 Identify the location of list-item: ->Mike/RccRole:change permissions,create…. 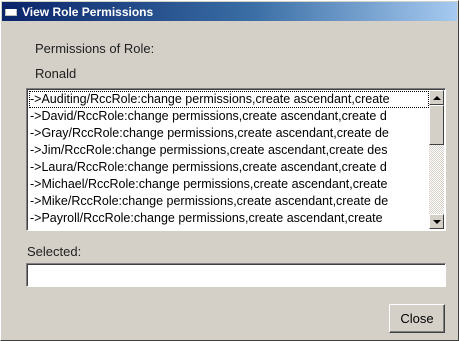
(229, 201).